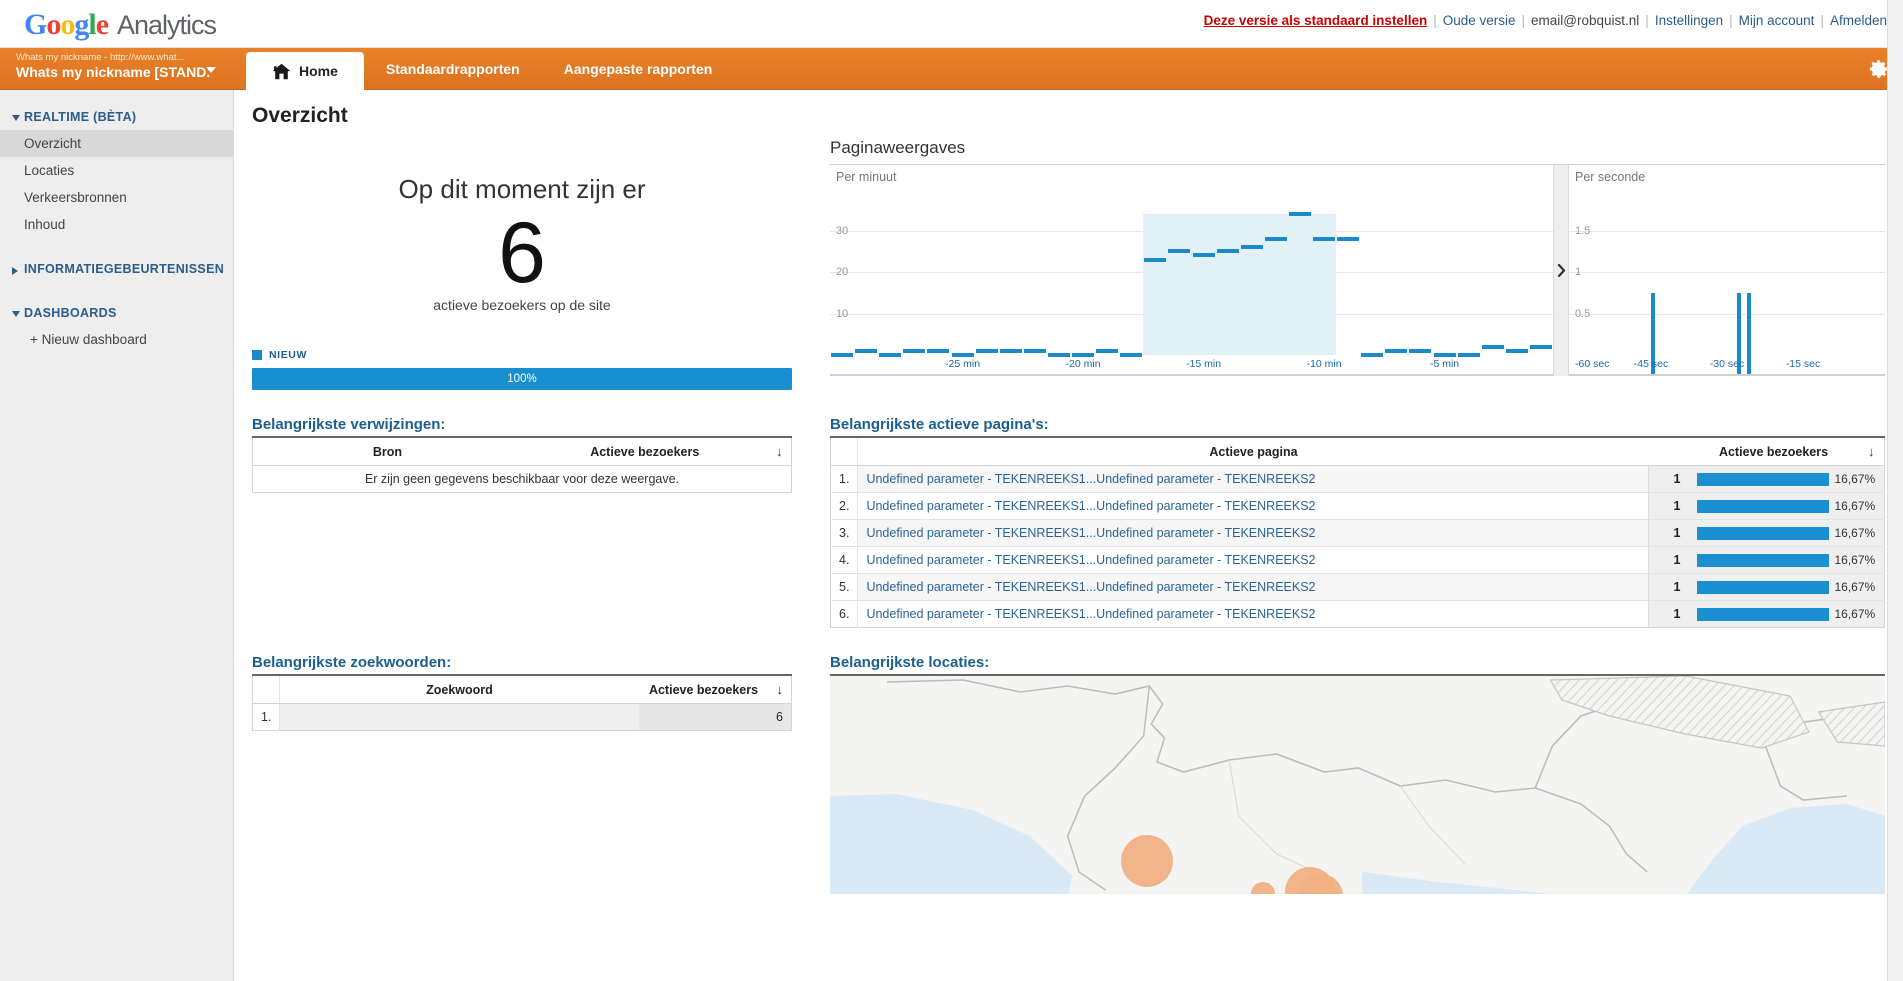 Image resolution: width=1903 pixels, height=981 pixels. Describe the element at coordinates (703, 689) in the screenshot. I see `keywords-col-visitors: Actieve bezoekers` at that location.